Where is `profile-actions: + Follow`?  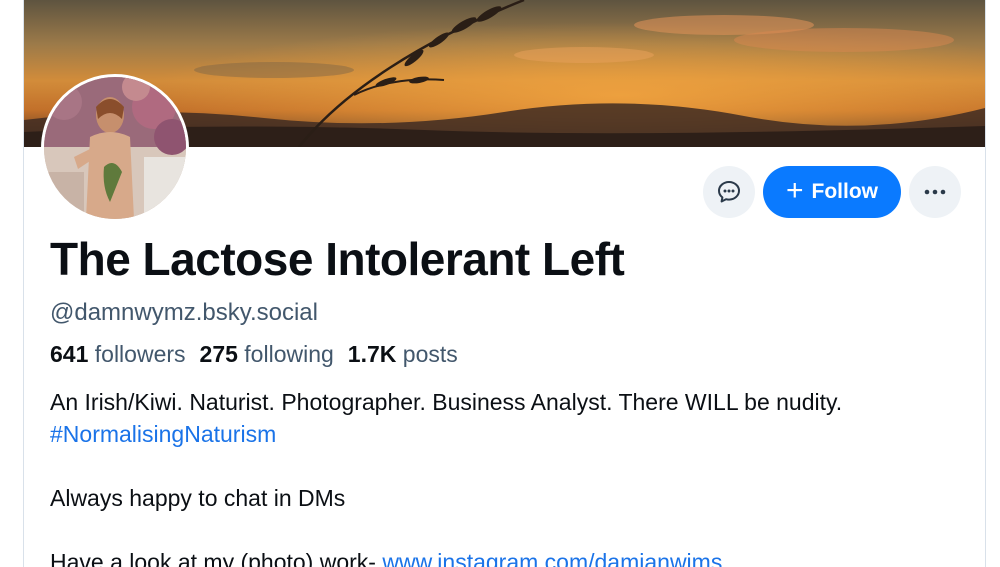 profile-actions: + Follow is located at coordinates (832, 192).